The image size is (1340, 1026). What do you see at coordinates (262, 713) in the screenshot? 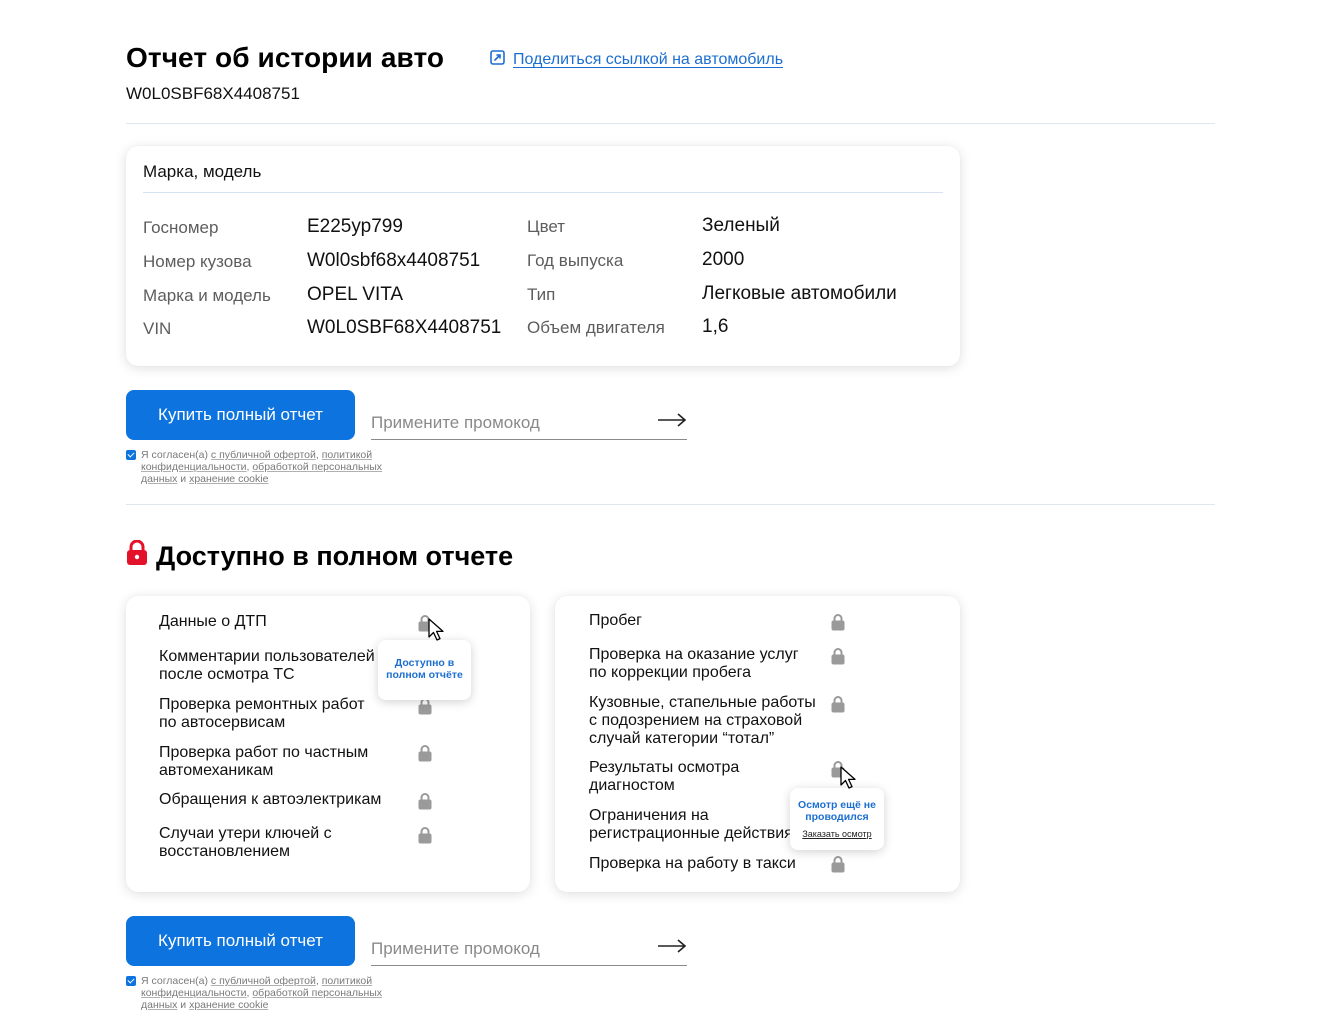
I see `list-item: Проверка ремонтных работ по автосервисам` at bounding box center [262, 713].